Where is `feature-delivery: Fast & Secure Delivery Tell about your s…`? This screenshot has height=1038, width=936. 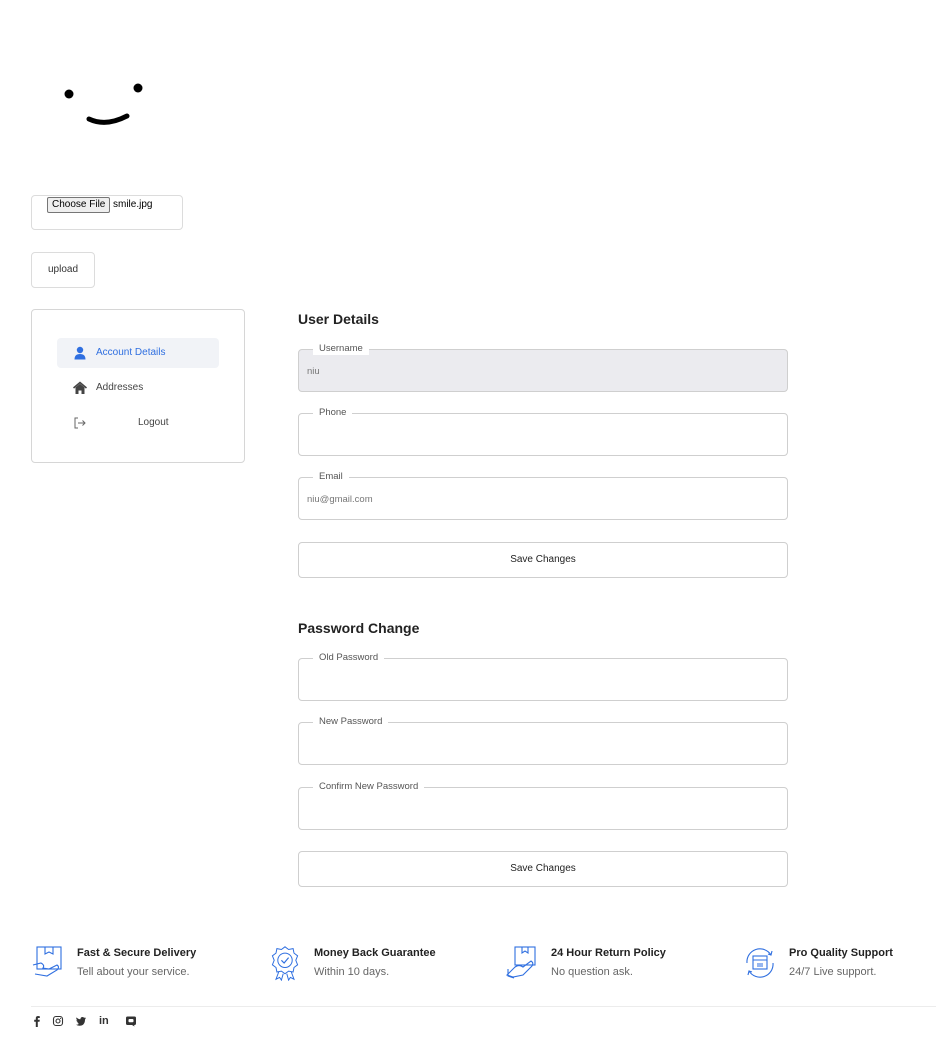
feature-delivery: Fast & Secure Delivery Tell about your s… is located at coordinates (136, 965).